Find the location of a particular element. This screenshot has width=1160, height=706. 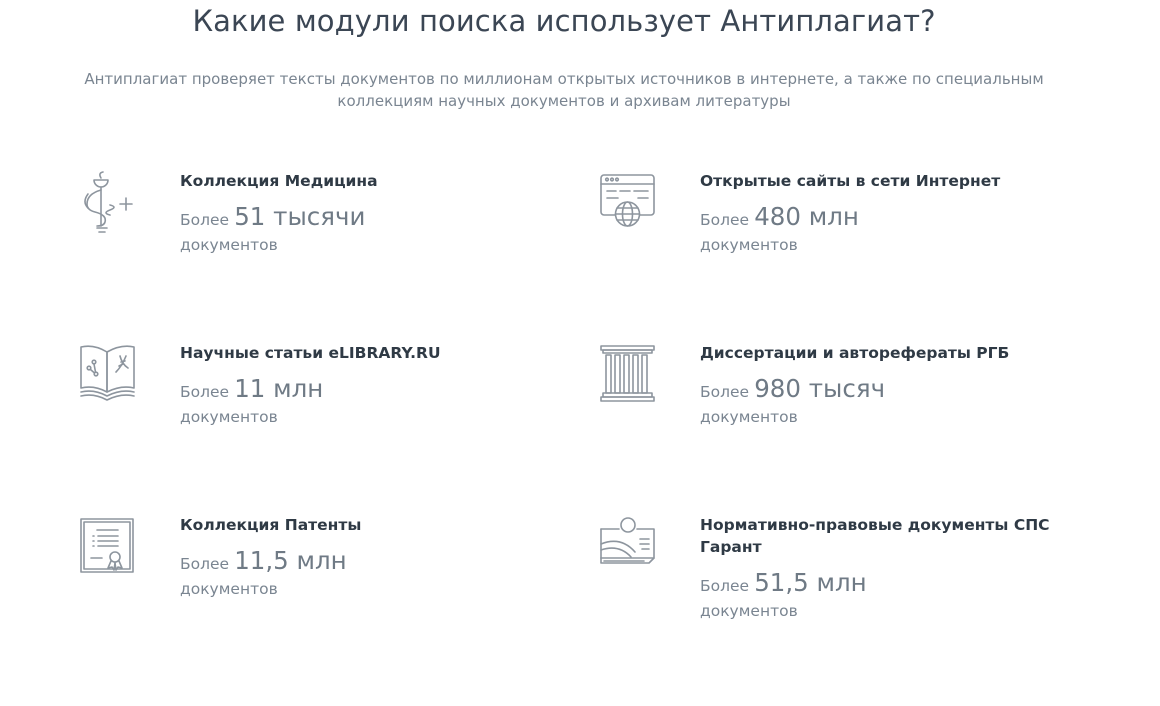

medicine-icon is located at coordinates (108, 202).